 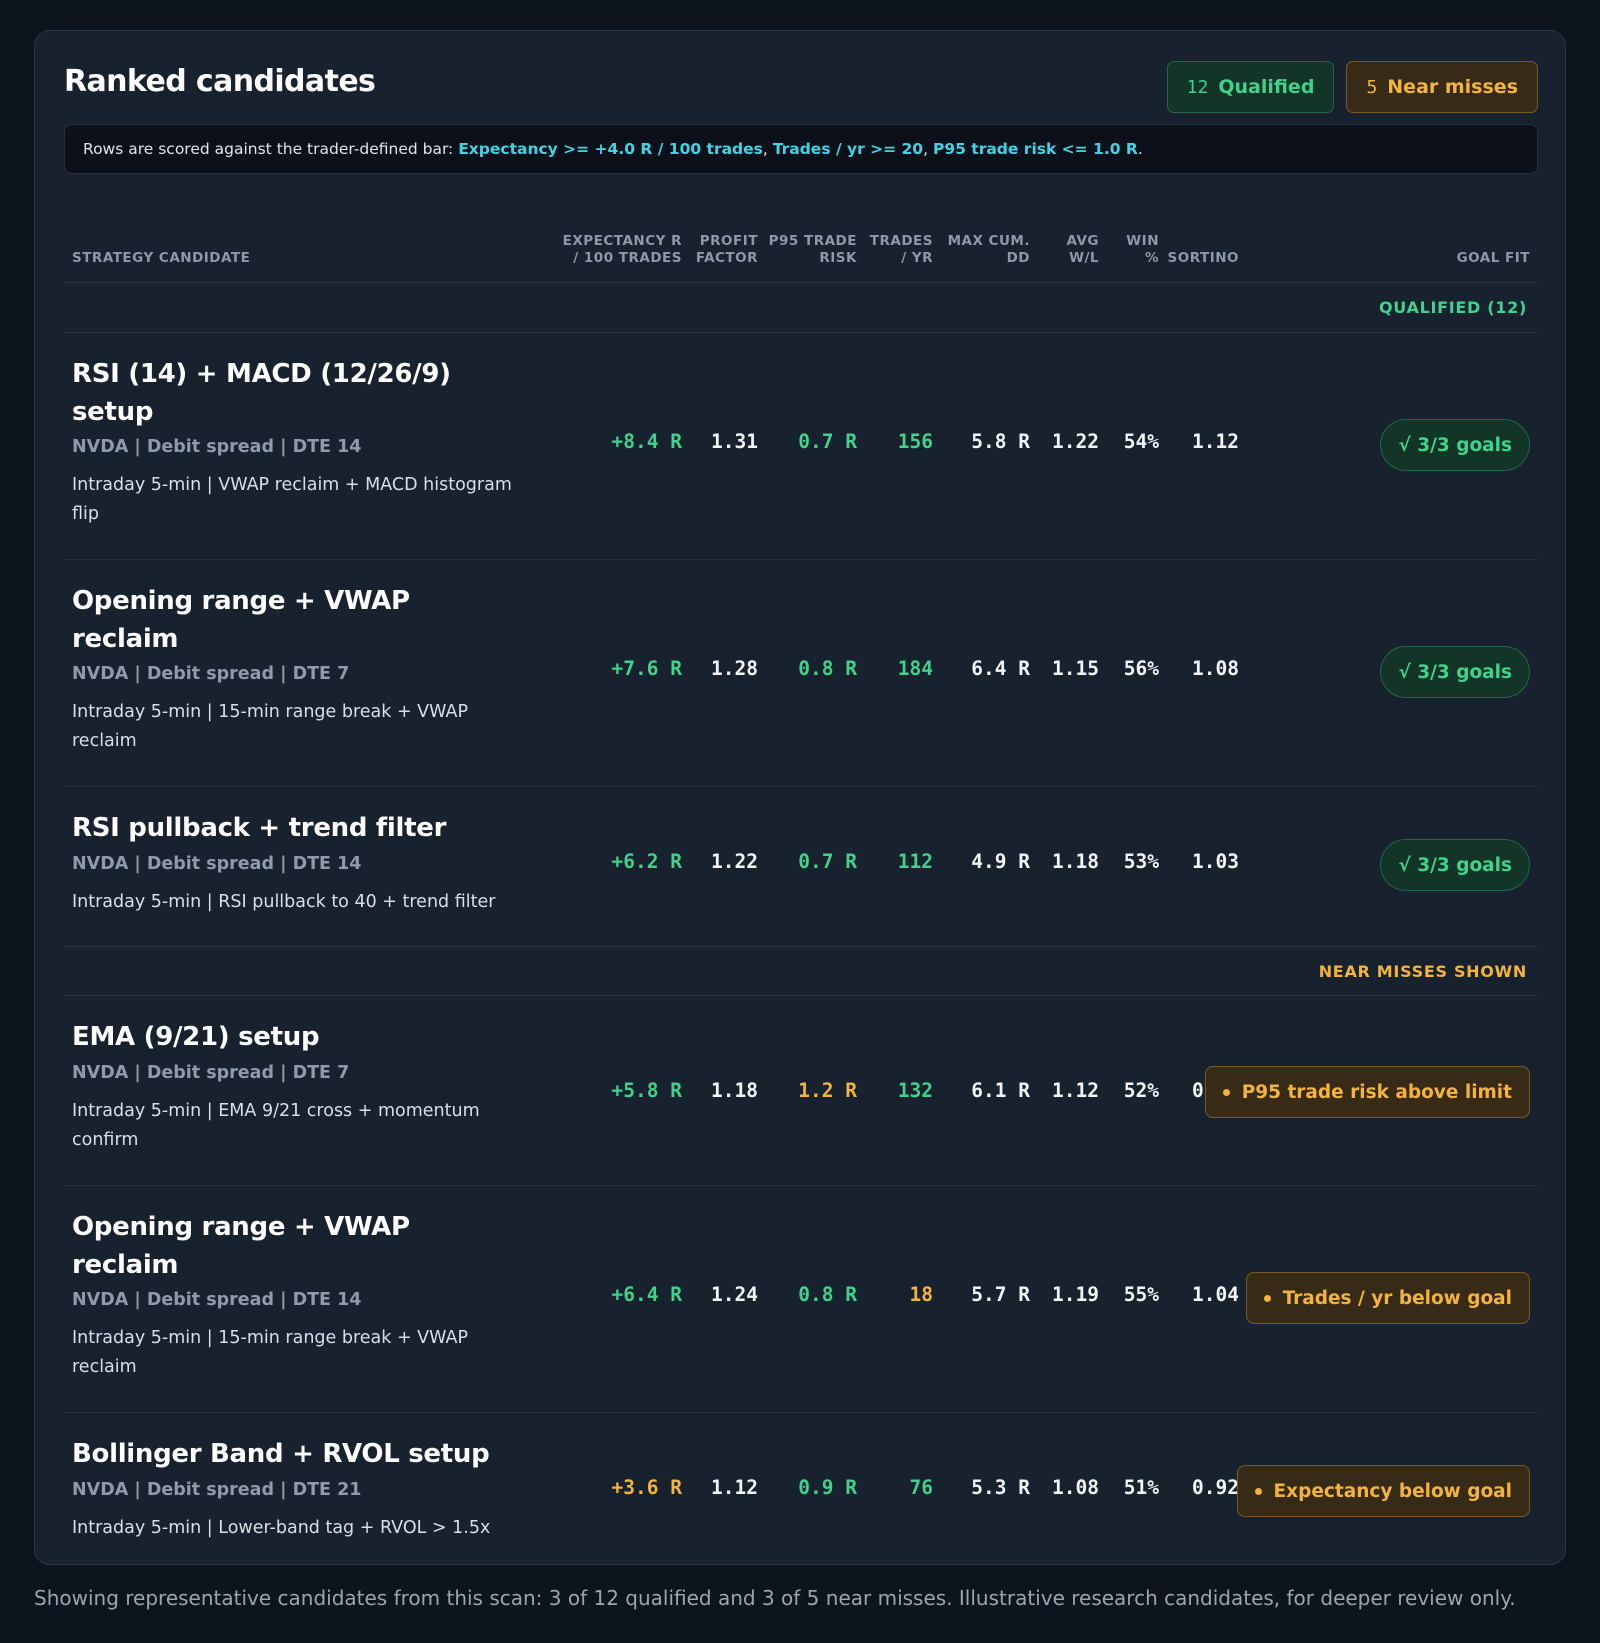 What do you see at coordinates (901, 241) in the screenshot?
I see `col-trades-line1: TRADES` at bounding box center [901, 241].